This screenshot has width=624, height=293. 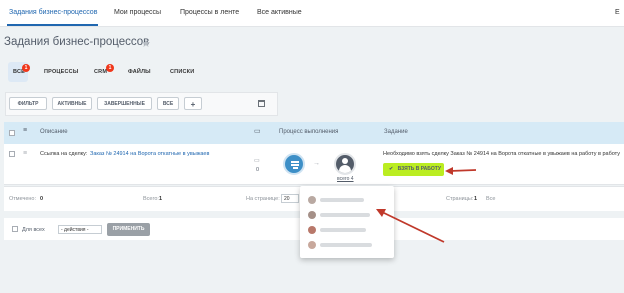 What do you see at coordinates (316, 163) in the screenshot?
I see `arrow-right-icon: →` at bounding box center [316, 163].